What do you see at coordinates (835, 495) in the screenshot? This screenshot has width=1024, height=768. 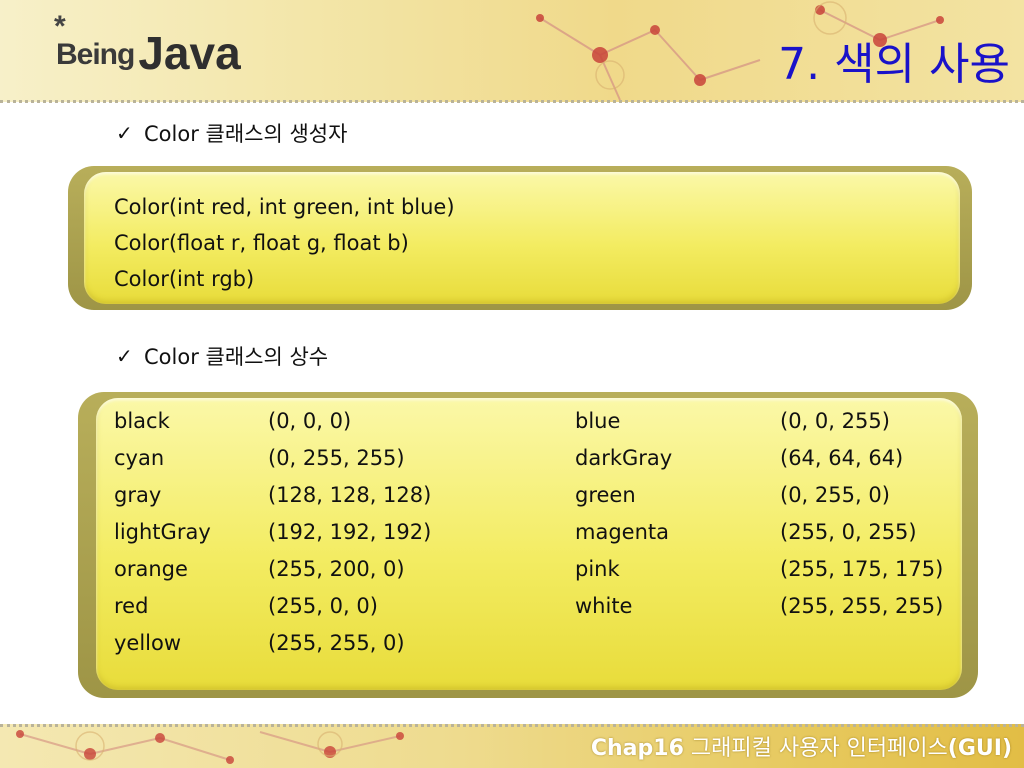 I see `color-rgb: (0, 255, 0)` at bounding box center [835, 495].